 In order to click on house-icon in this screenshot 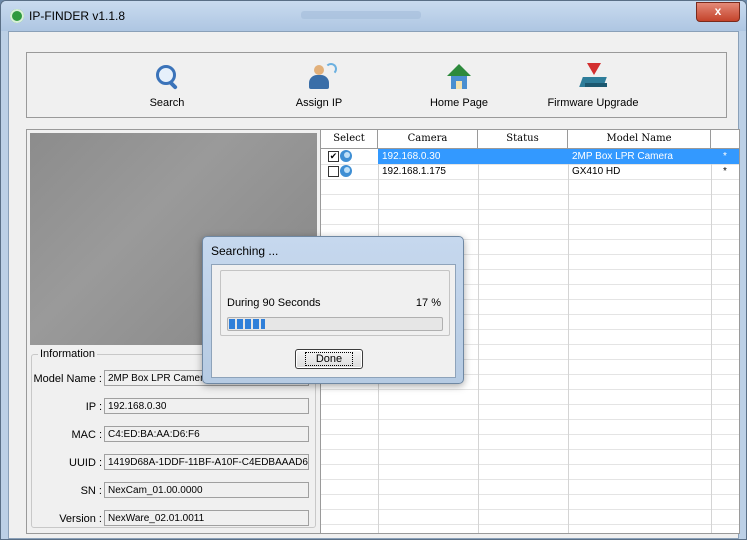, I will do `click(459, 77)`.